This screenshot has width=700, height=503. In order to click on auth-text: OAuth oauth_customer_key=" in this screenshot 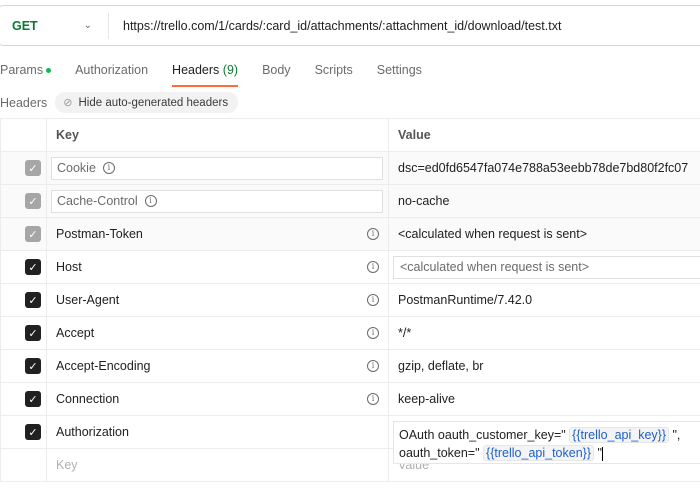, I will do `click(482, 435)`.